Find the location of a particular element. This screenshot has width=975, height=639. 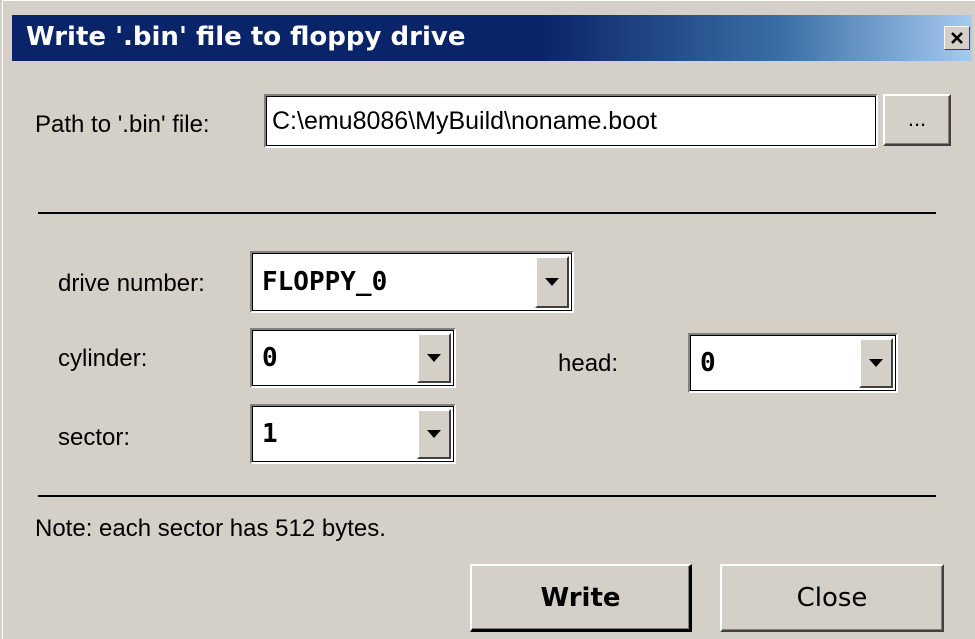

sector-value: 1 is located at coordinates (270, 434).